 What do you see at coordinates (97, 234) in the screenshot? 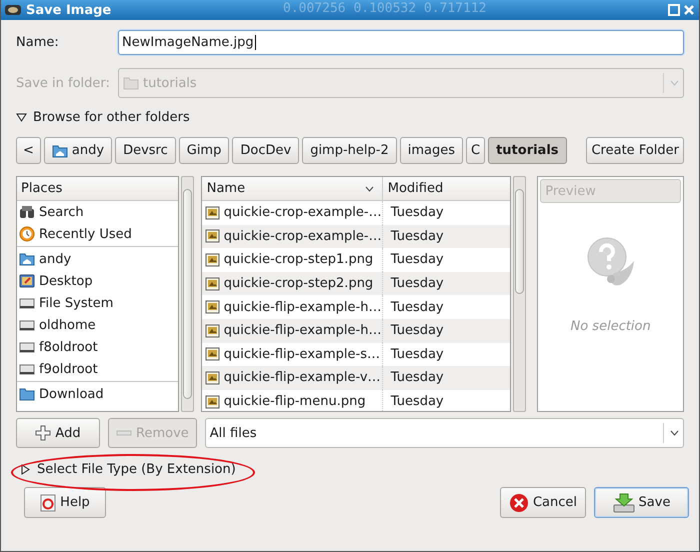
I see `places-item: Recently Used` at bounding box center [97, 234].